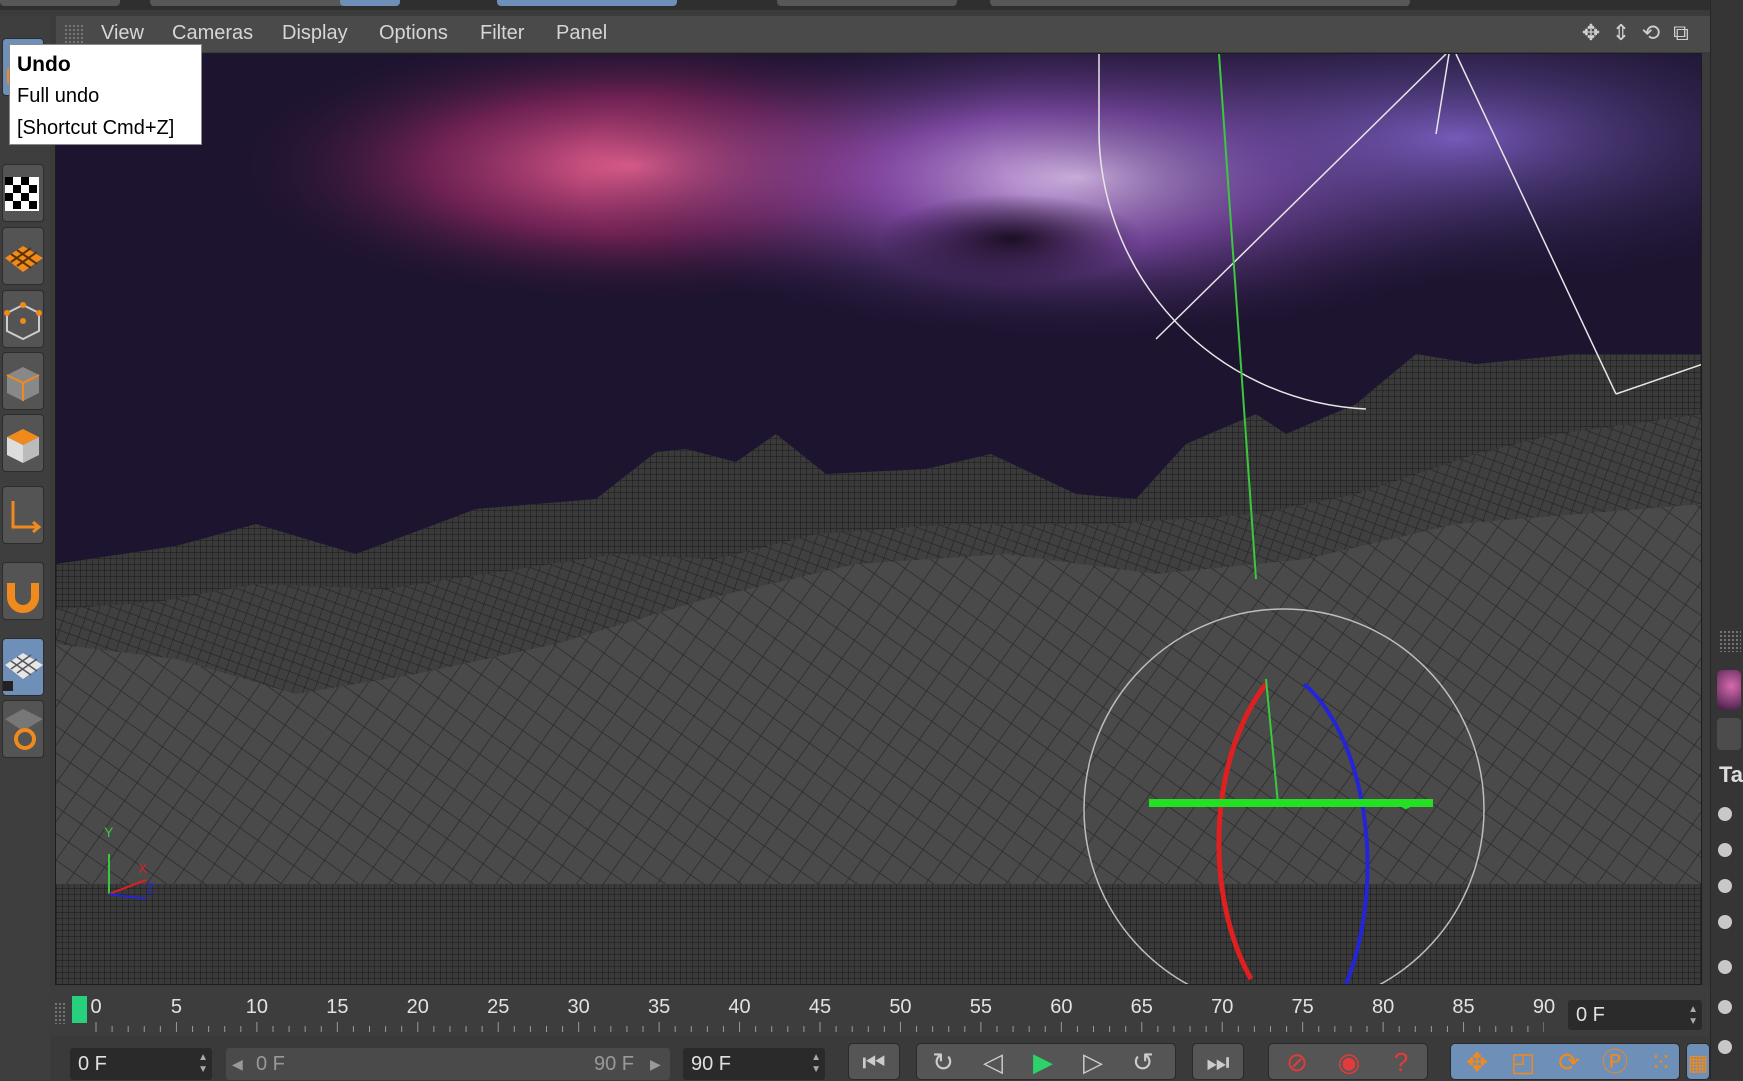  What do you see at coordinates (22, 598) in the screenshot?
I see `snap-magnet-icon` at bounding box center [22, 598].